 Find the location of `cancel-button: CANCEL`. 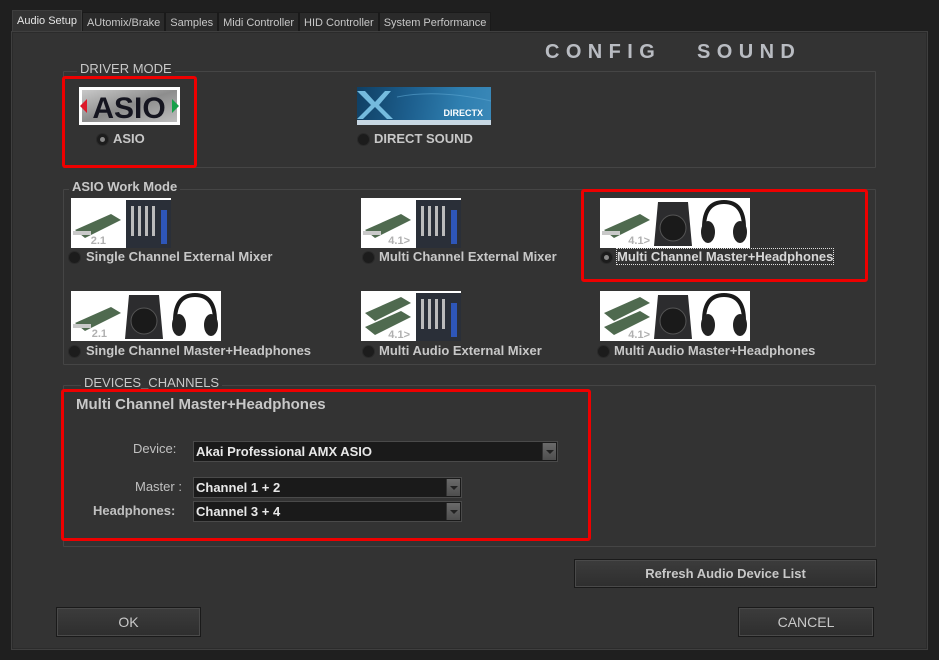

cancel-button: CANCEL is located at coordinates (806, 622).